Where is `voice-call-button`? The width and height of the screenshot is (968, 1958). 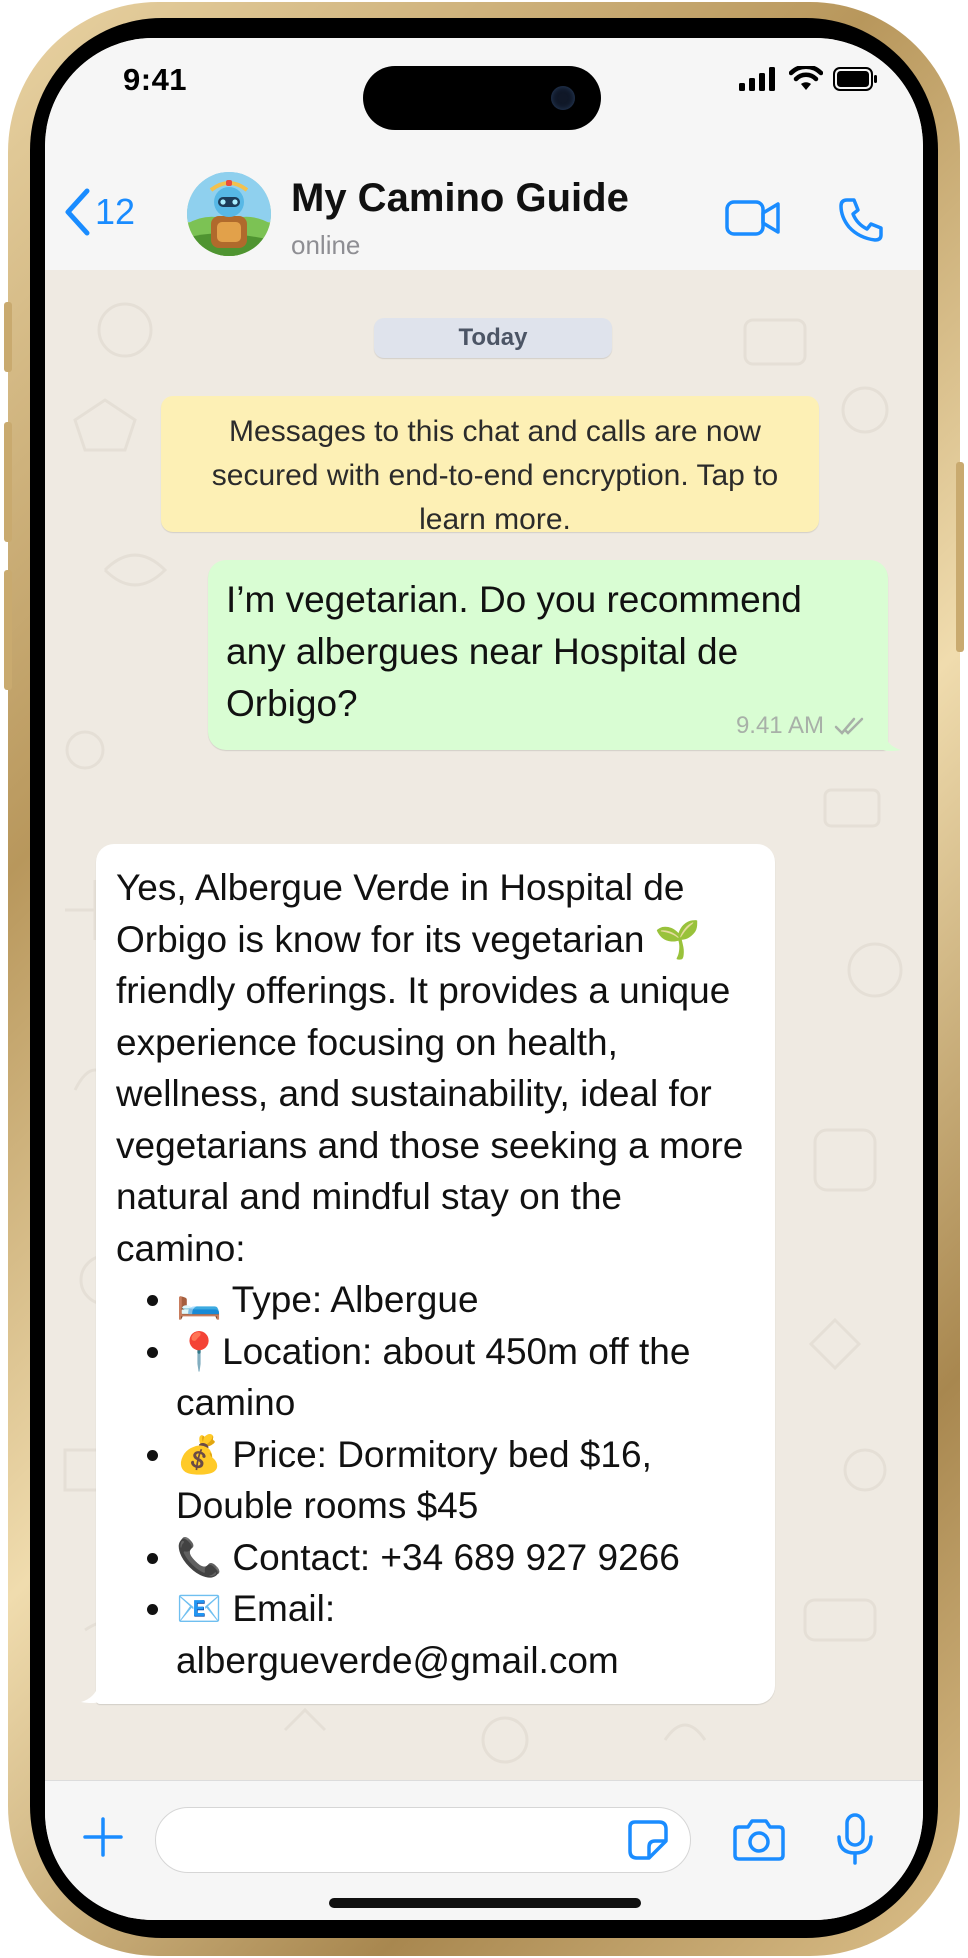 voice-call-button is located at coordinates (861, 222).